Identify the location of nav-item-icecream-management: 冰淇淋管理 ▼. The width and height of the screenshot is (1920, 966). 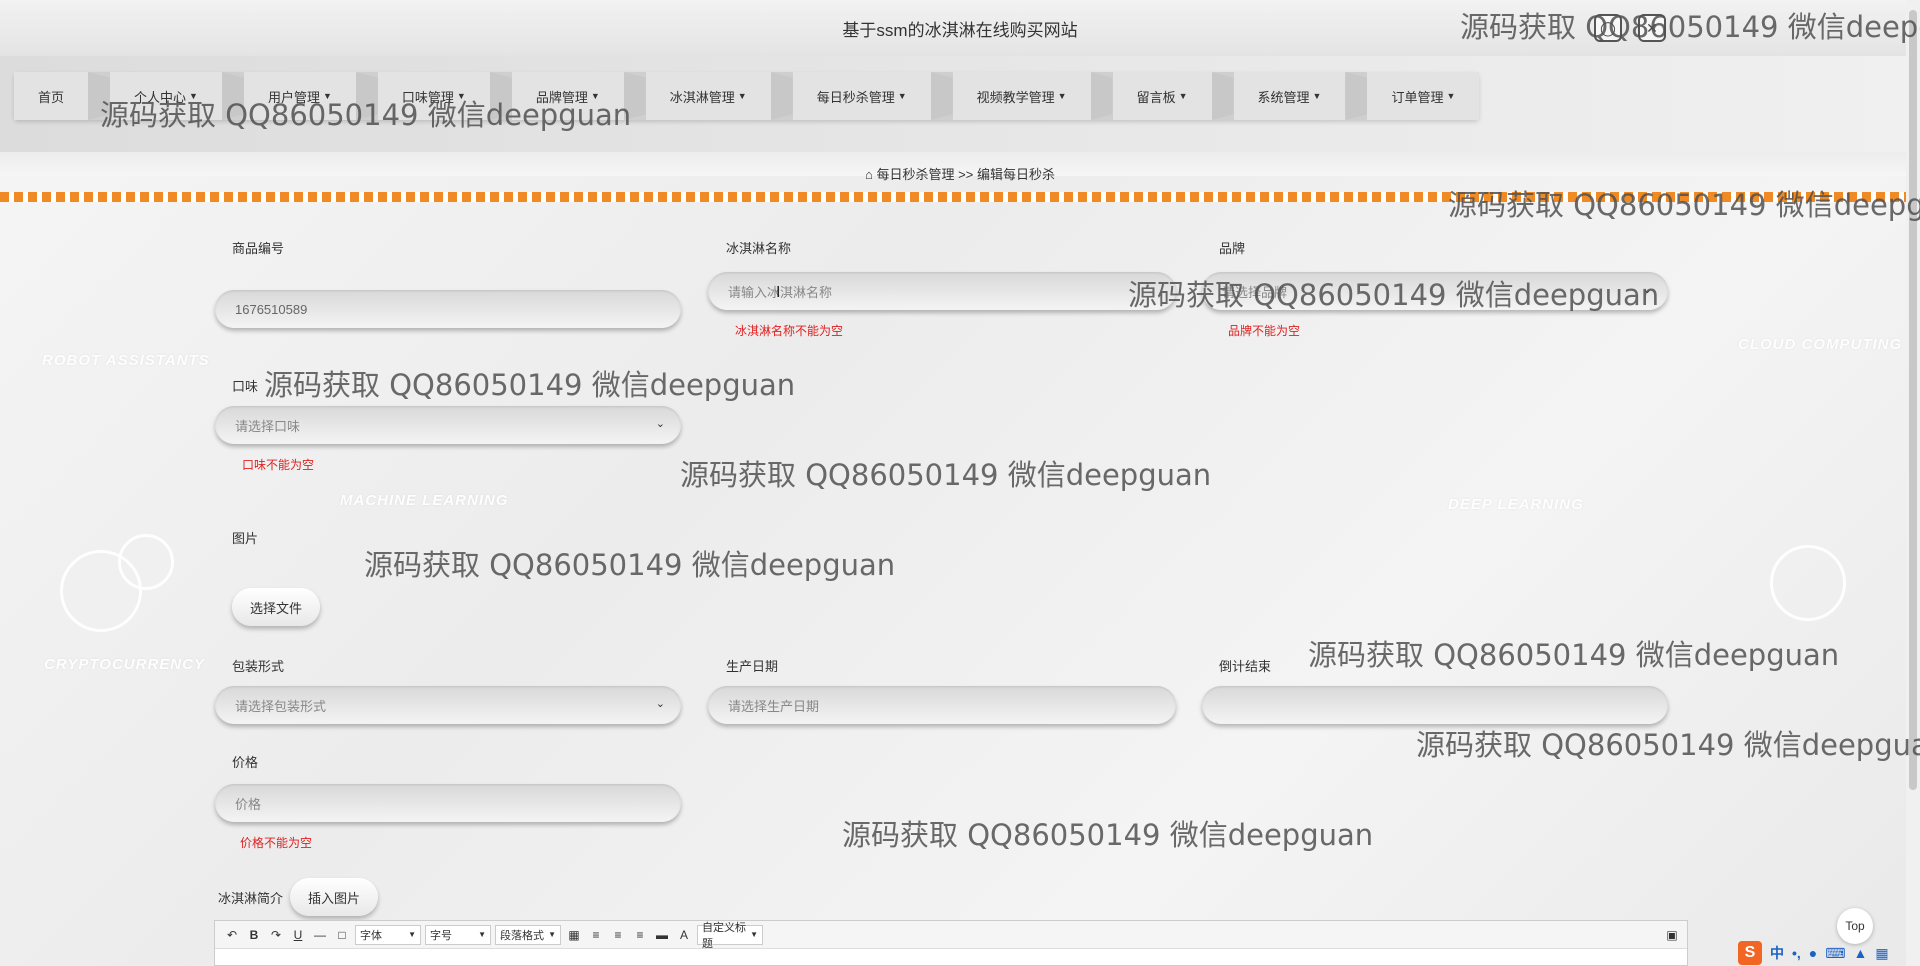
(708, 96).